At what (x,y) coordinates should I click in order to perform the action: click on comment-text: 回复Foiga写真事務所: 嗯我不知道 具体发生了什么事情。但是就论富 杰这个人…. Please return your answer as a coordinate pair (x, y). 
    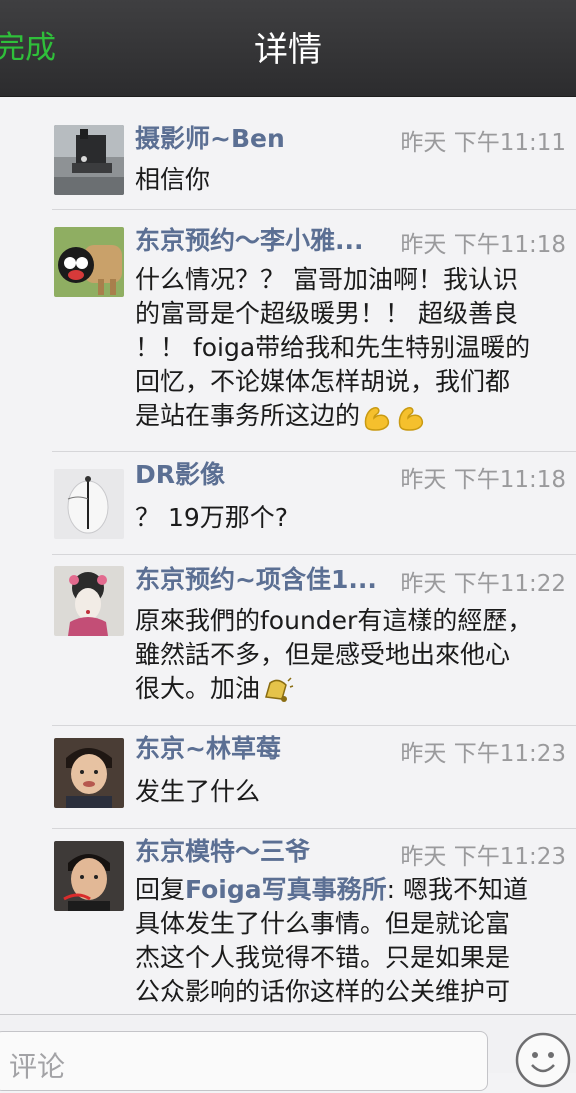
    Looking at the image, I should click on (353, 941).